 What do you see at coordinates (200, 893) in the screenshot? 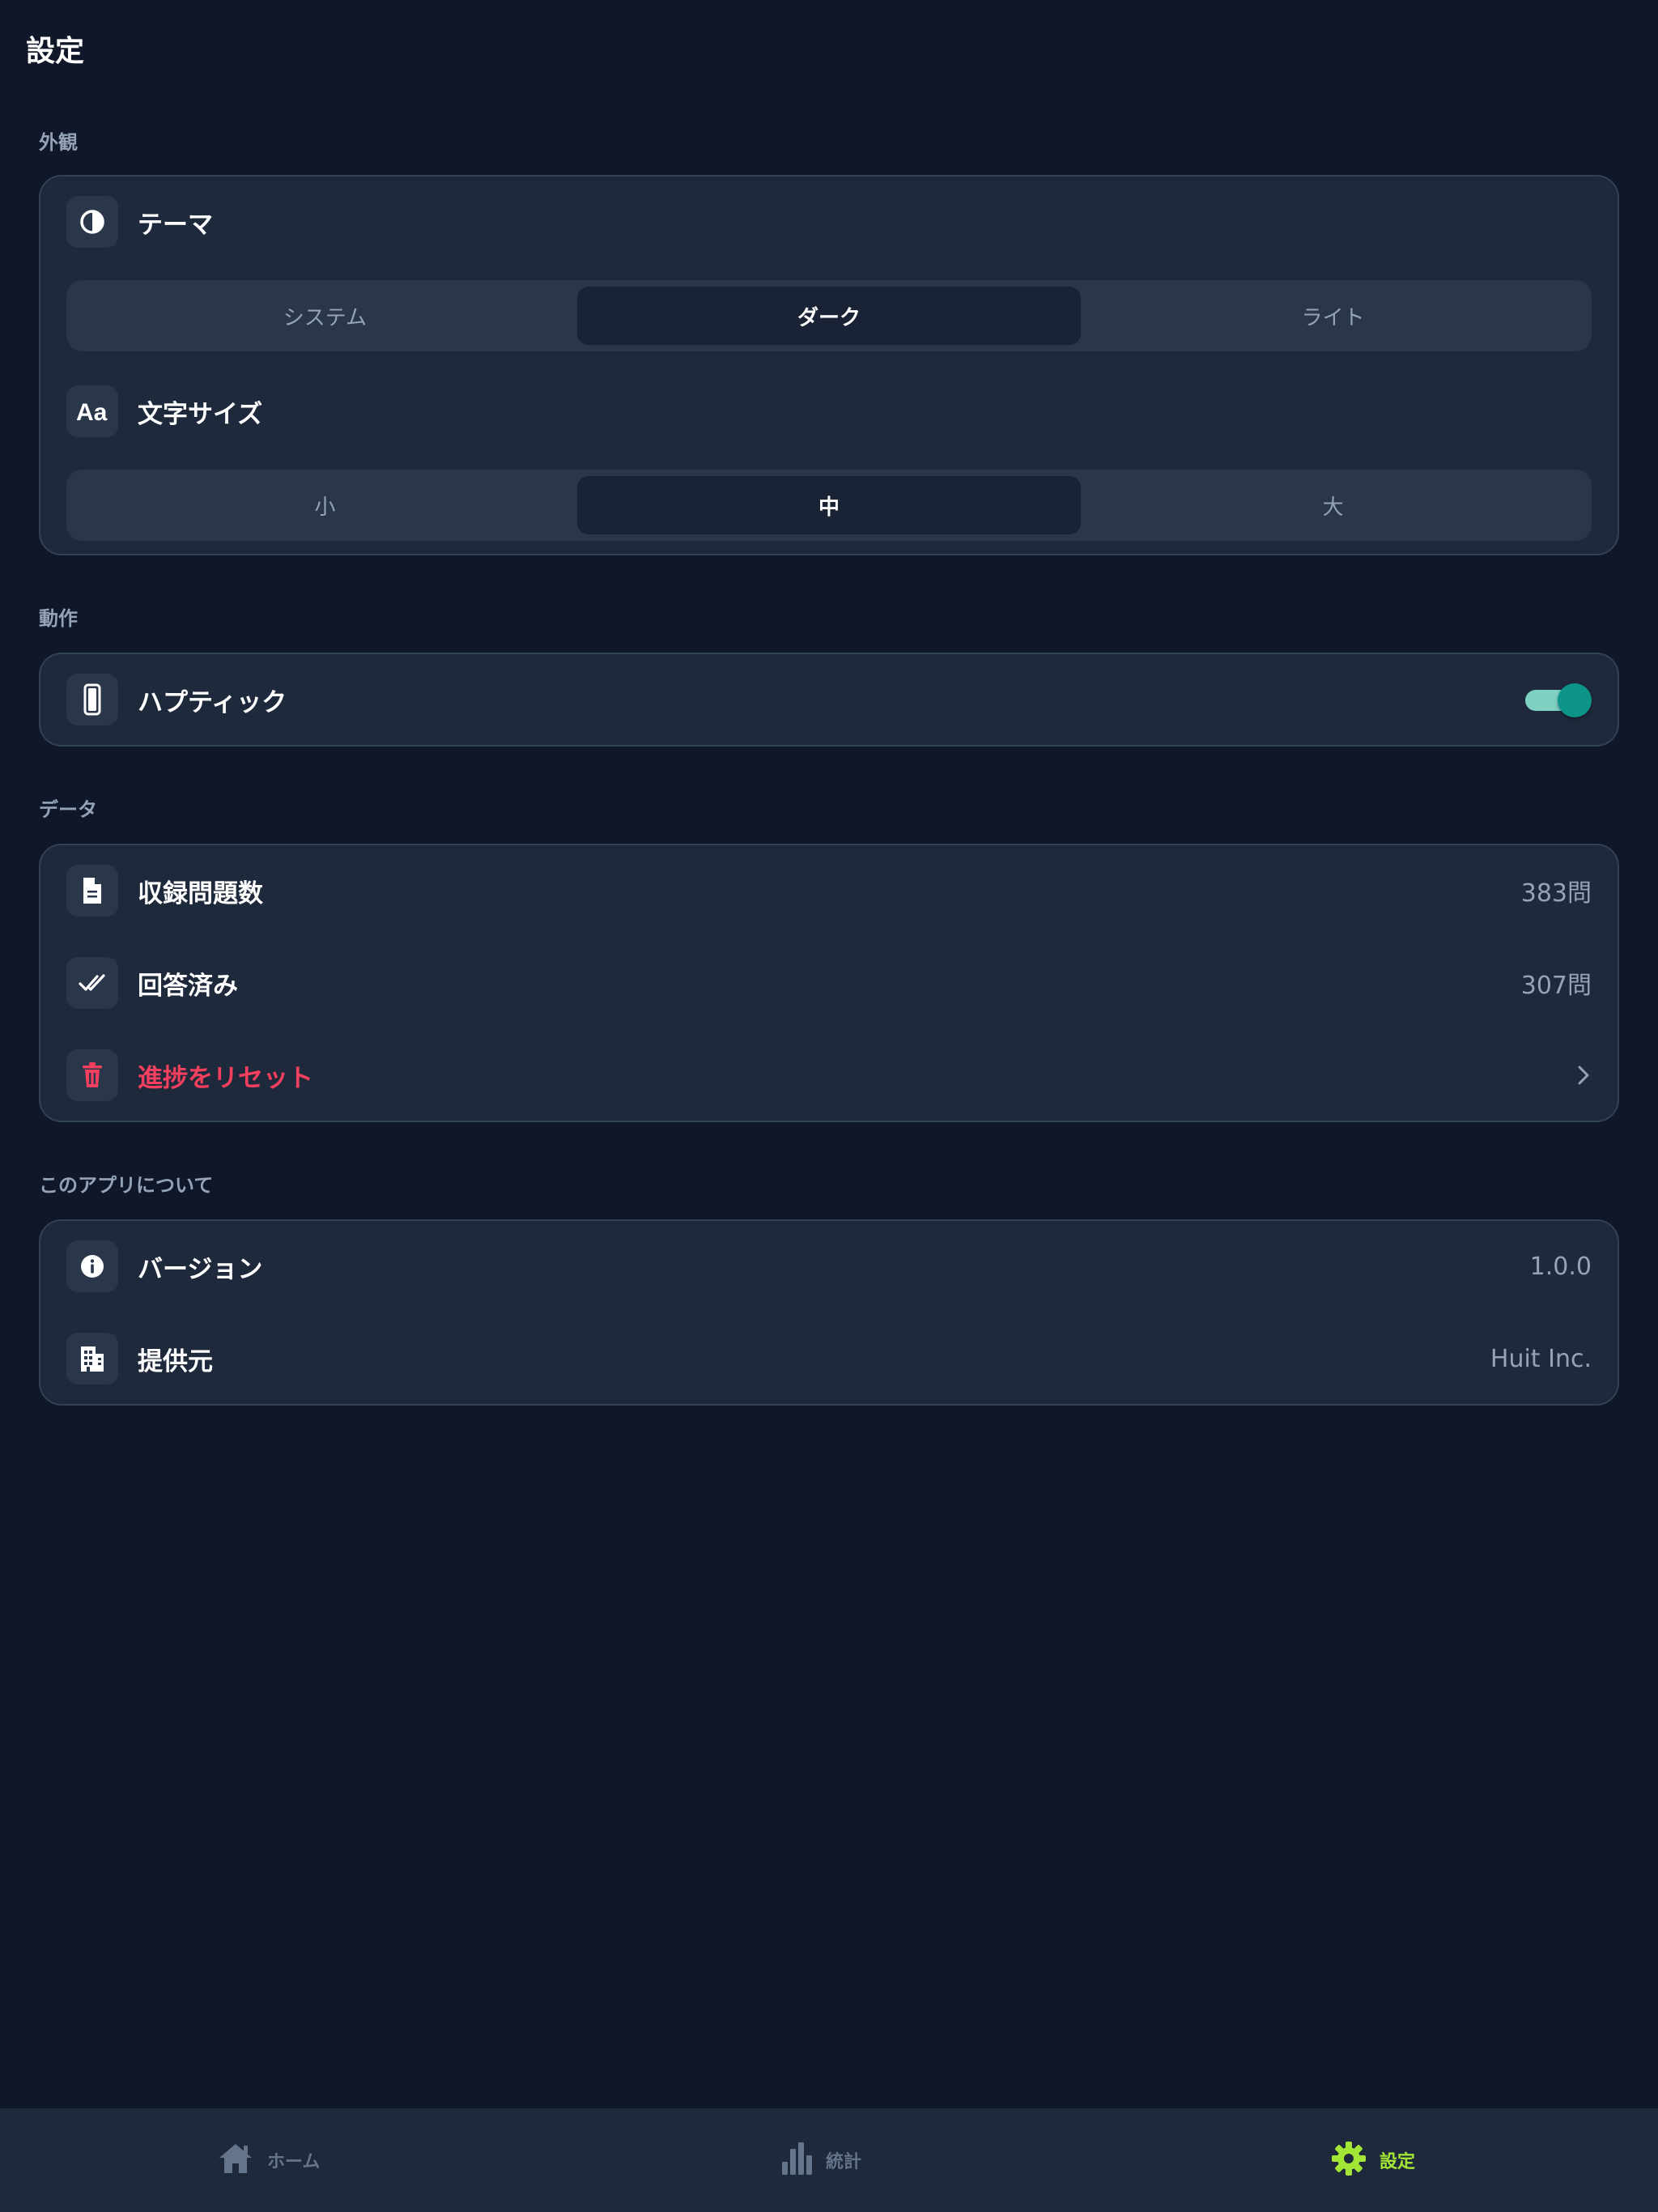
I see `total-questions-label: 収録問題数` at bounding box center [200, 893].